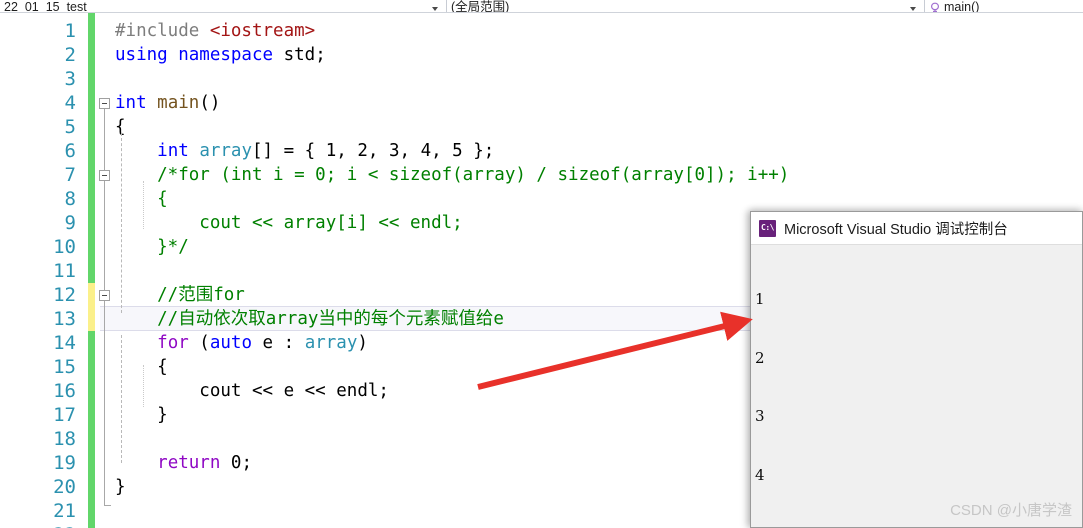 Image resolution: width=1083 pixels, height=528 pixels. What do you see at coordinates (64, 247) in the screenshot?
I see `line-number: 10` at bounding box center [64, 247].